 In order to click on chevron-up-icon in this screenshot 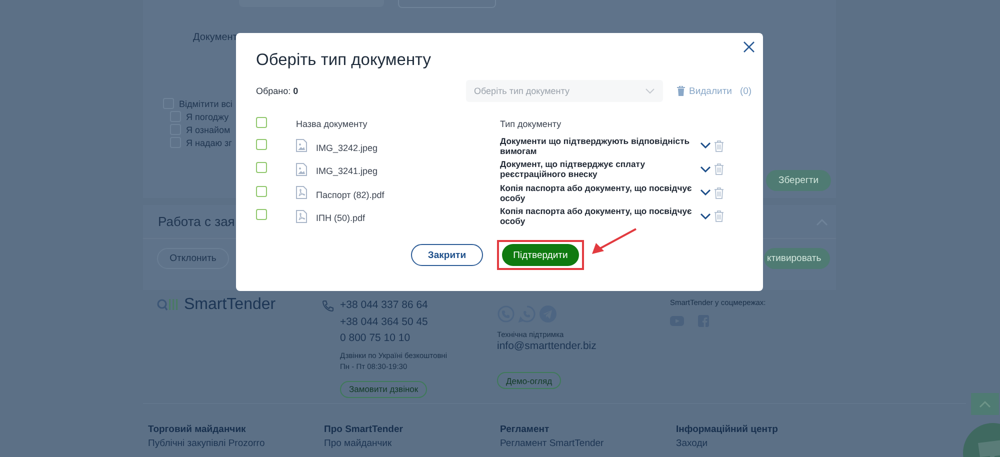, I will do `click(985, 404)`.